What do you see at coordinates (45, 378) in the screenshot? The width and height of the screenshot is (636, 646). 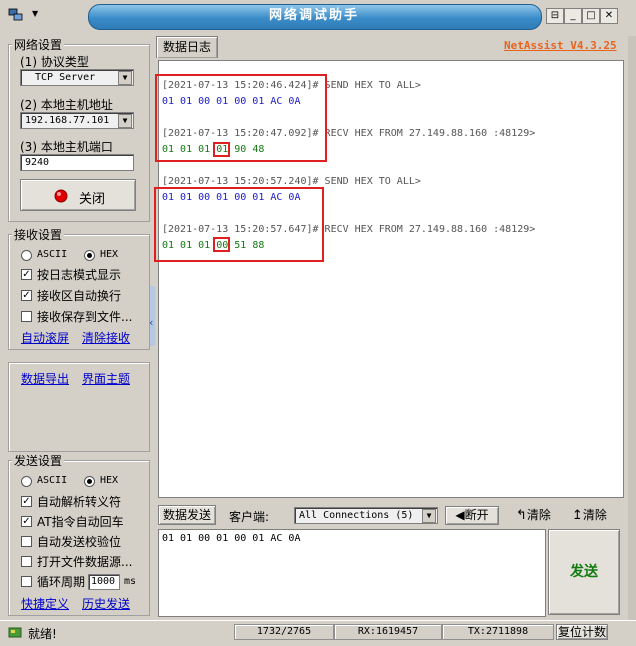 I see `export-data-link: 数据导出` at bounding box center [45, 378].